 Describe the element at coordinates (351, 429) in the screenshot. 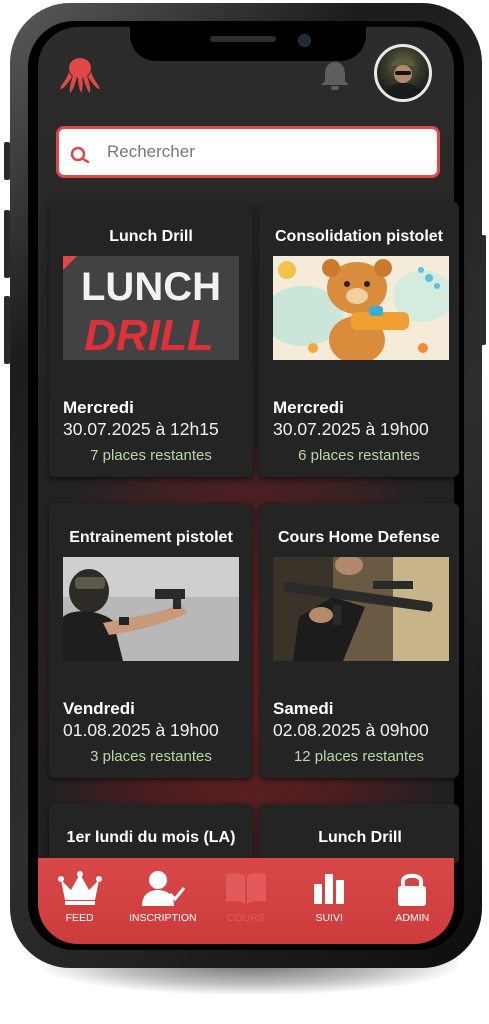

I see `course-date: 30.07.2025 à 19h00` at that location.